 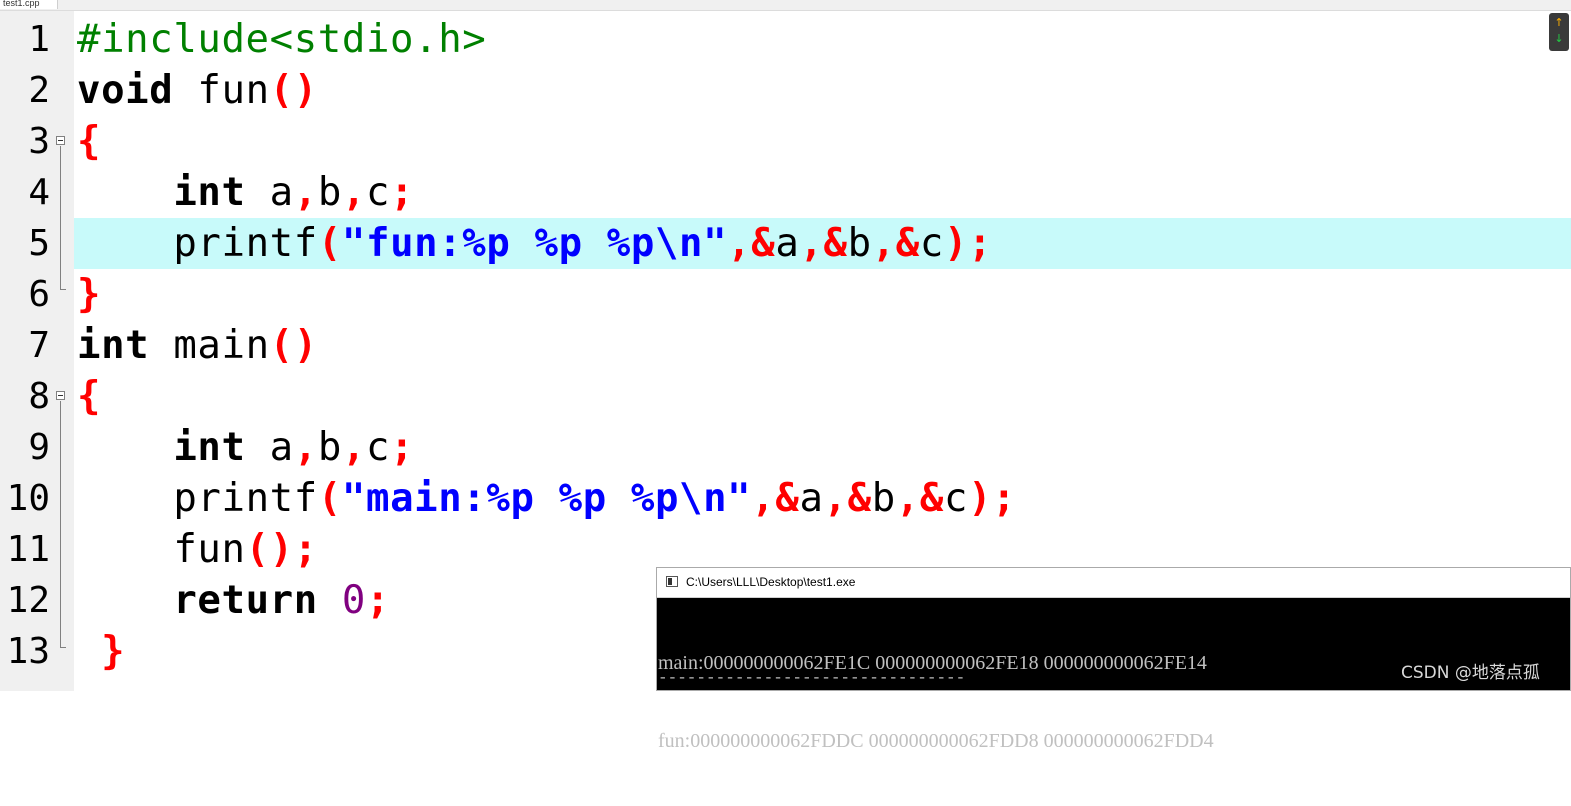 I want to click on console-title-bar: C:\Users\LLL\Desktop\test1.exe, so click(x=1113, y=583).